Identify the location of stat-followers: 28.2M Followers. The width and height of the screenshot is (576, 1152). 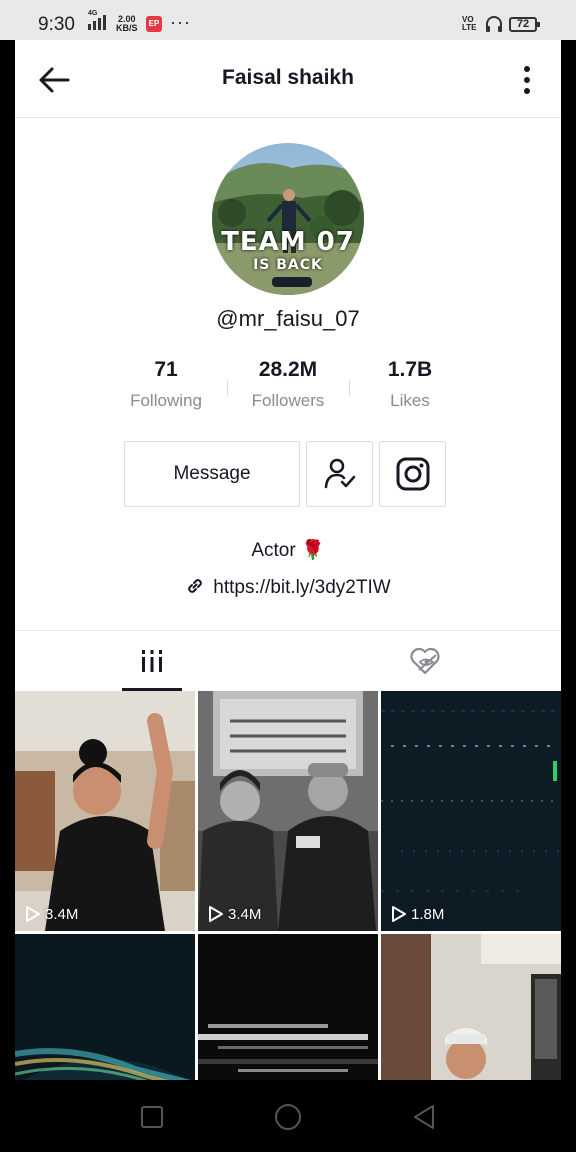
(288, 384).